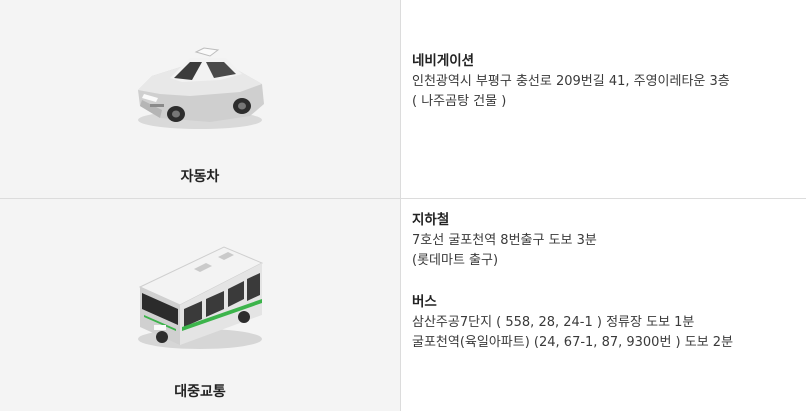 The image size is (806, 411). Describe the element at coordinates (200, 392) in the screenshot. I see `transit-label: 대중교통` at that location.